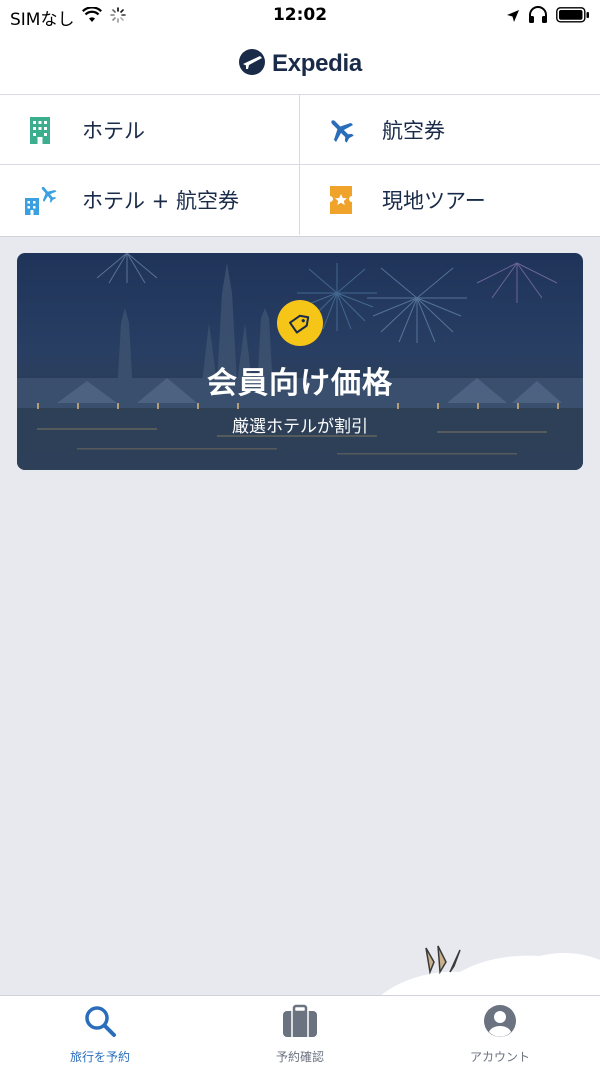  What do you see at coordinates (100, 1023) in the screenshot?
I see `search-icon` at bounding box center [100, 1023].